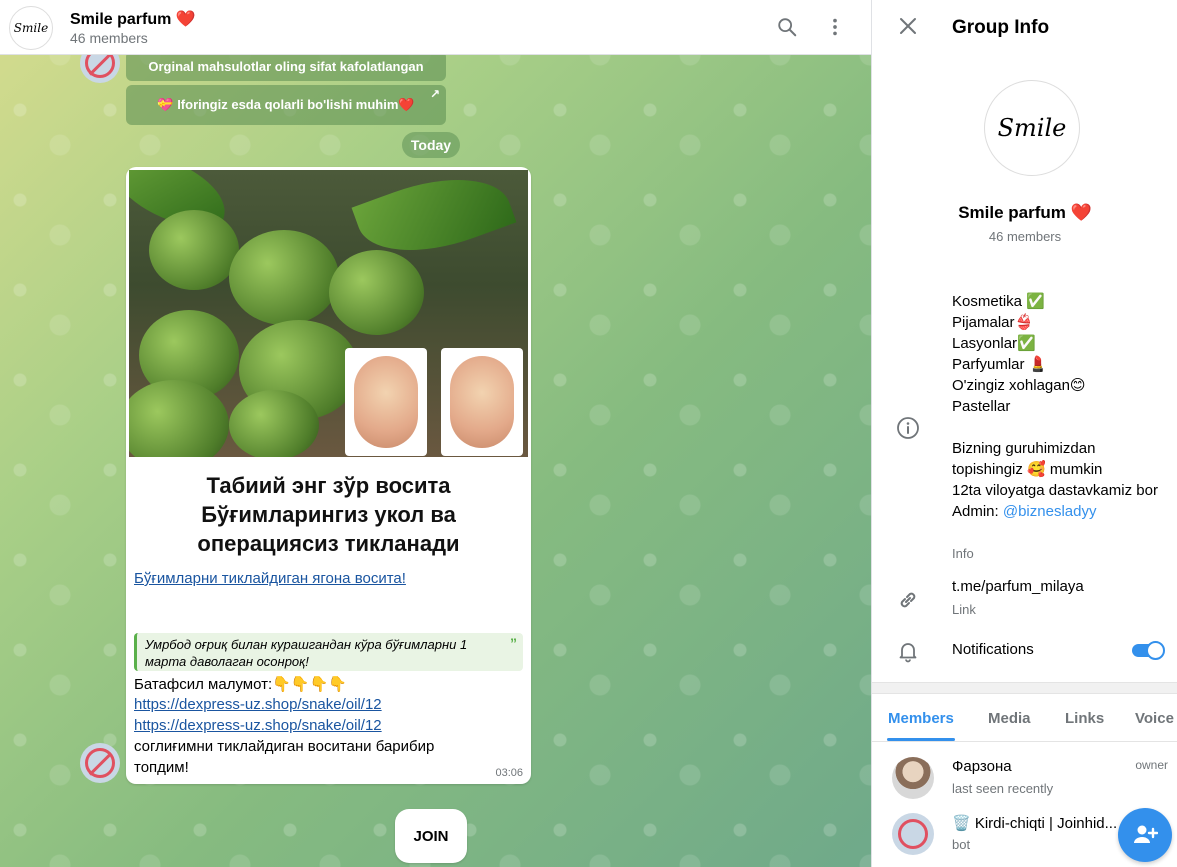 The height and width of the screenshot is (867, 1177). Describe the element at coordinates (963, 553) in the screenshot. I see `info-label: Info` at that location.